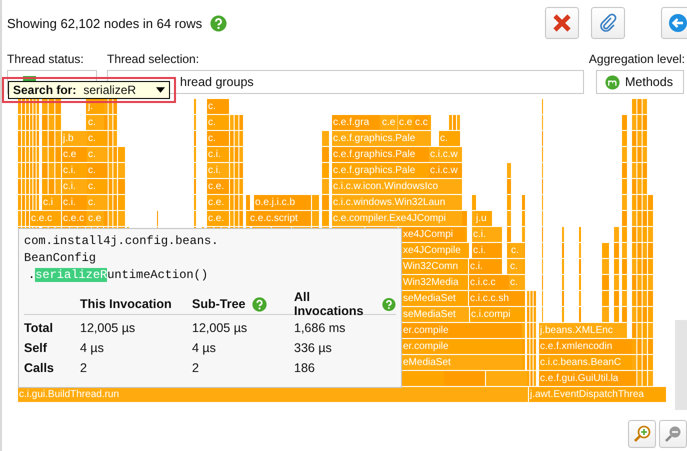  What do you see at coordinates (39, 368) in the screenshot?
I see `row-header: Calls` at bounding box center [39, 368].